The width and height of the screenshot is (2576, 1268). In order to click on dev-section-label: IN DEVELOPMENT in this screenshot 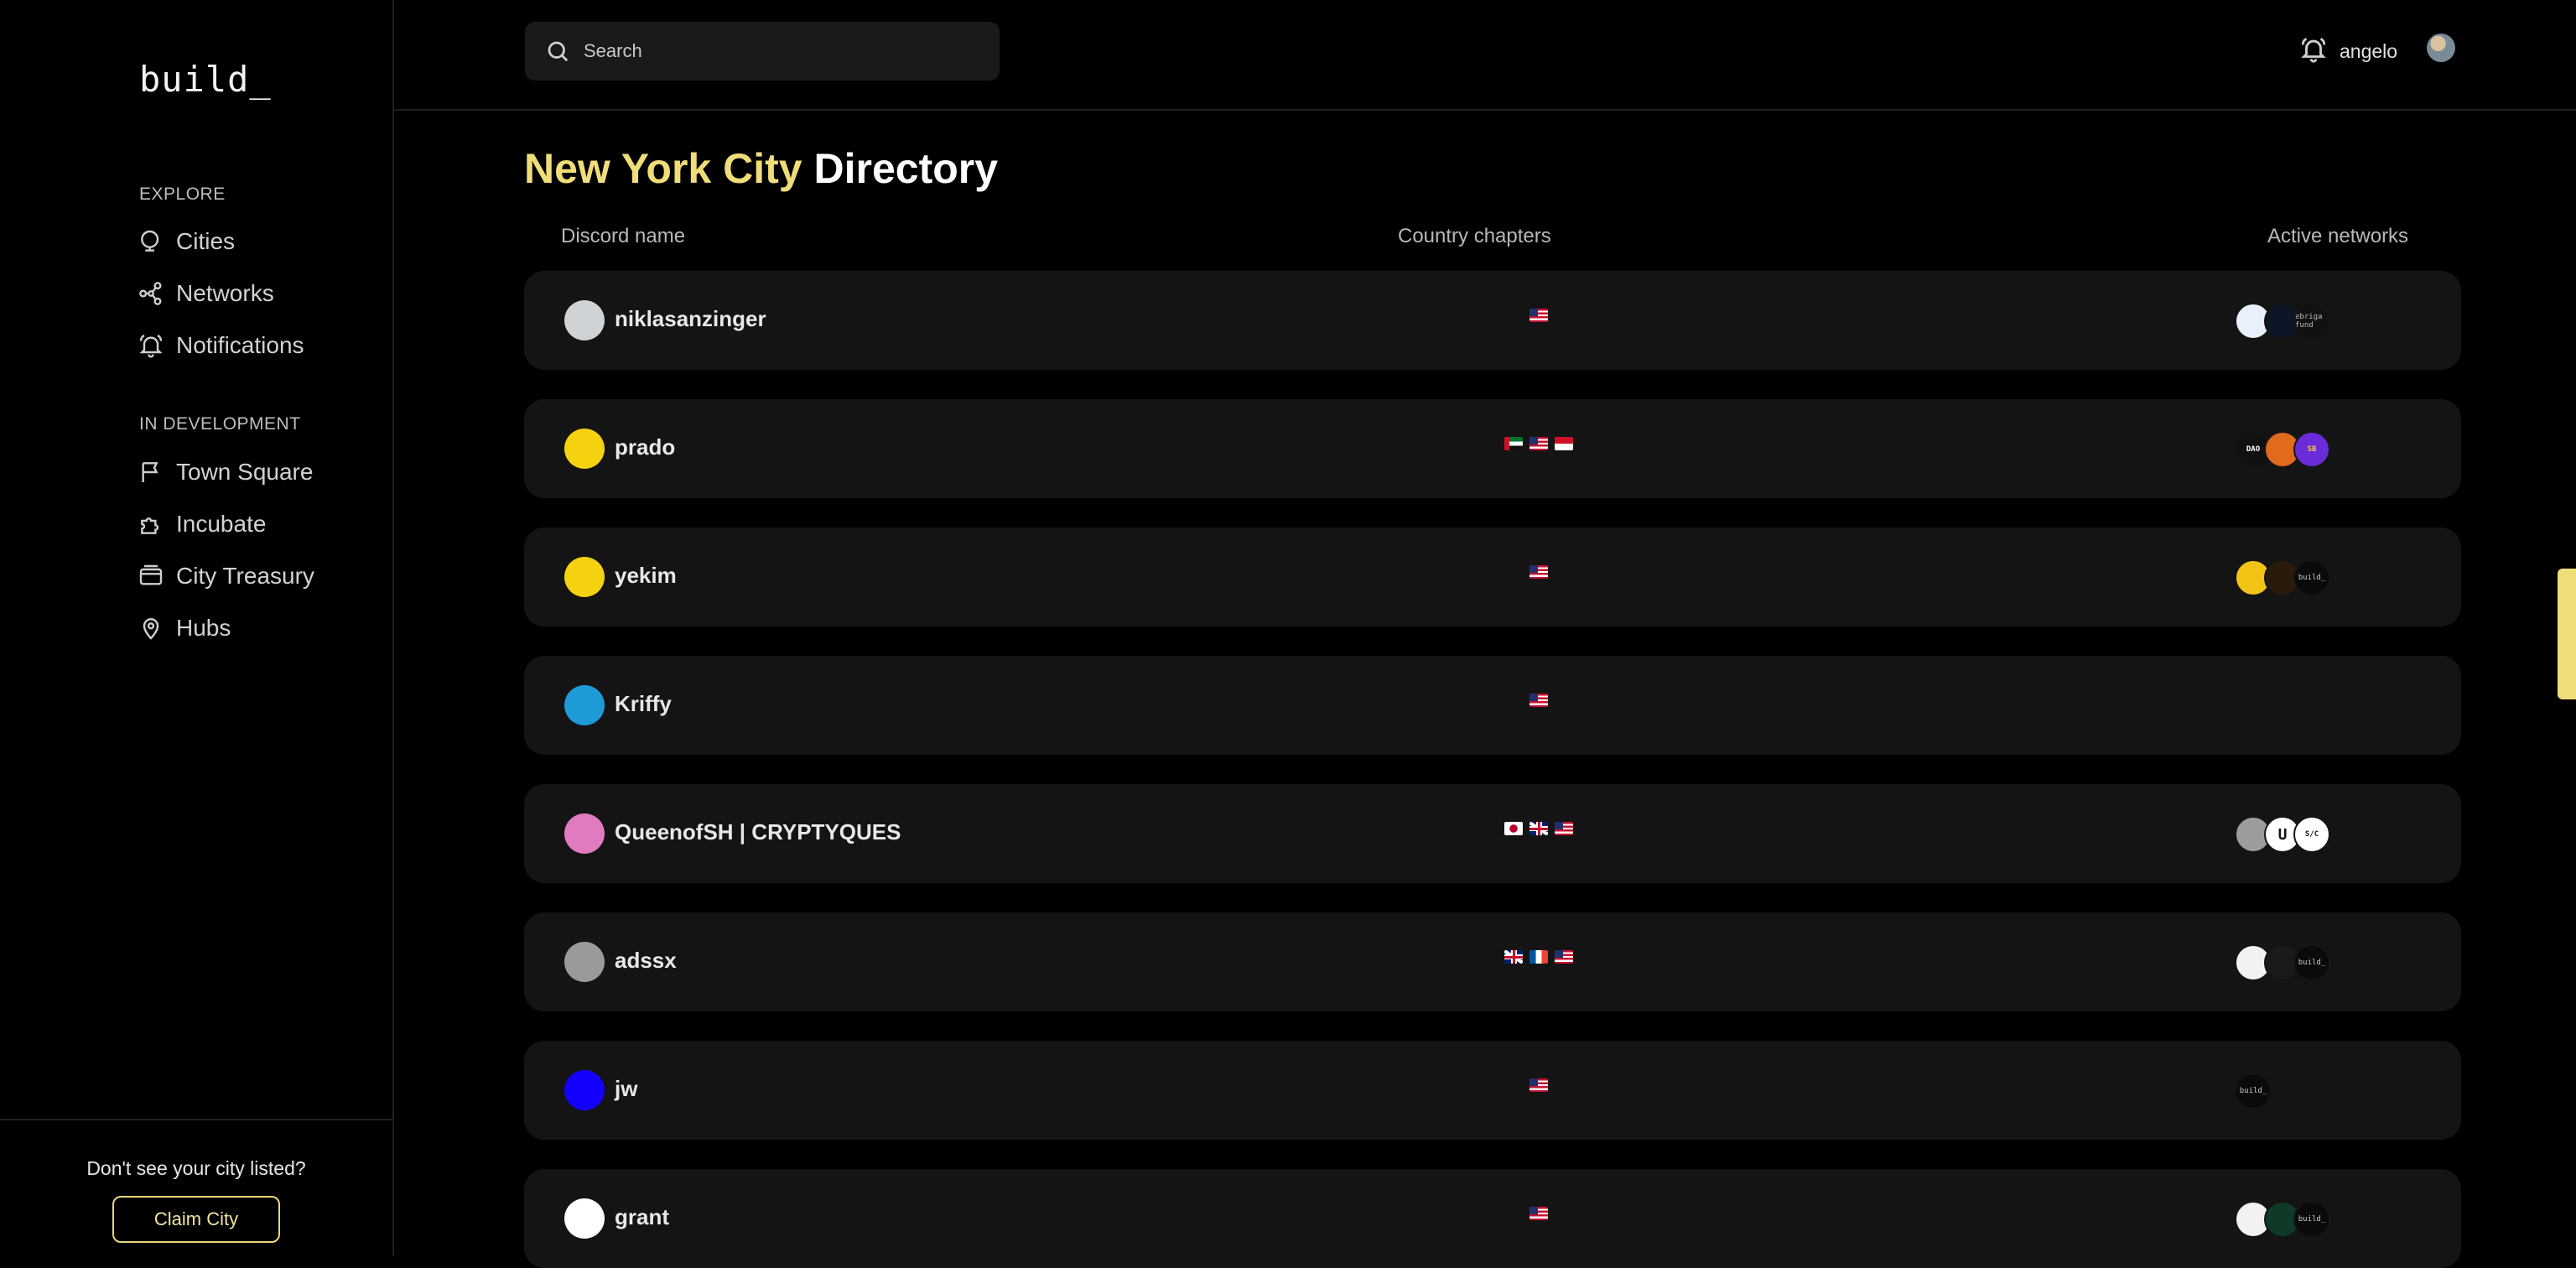, I will do `click(220, 424)`.